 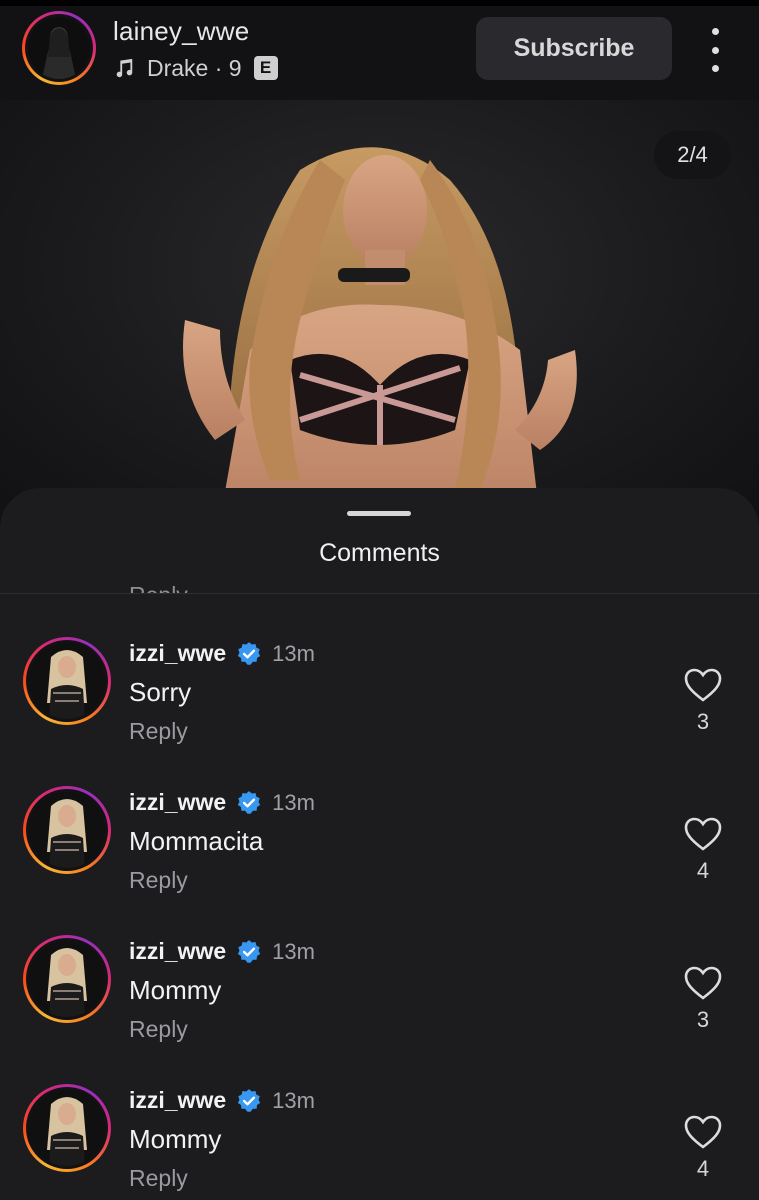 I want to click on music-note-icon, so click(x=124, y=68).